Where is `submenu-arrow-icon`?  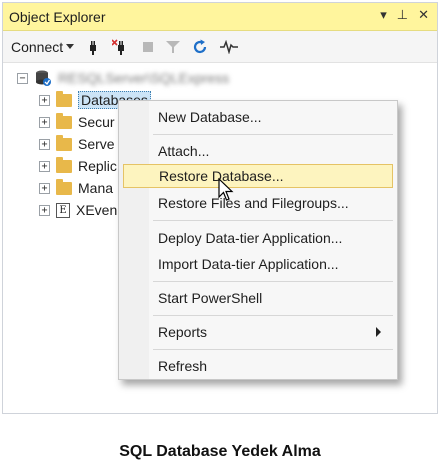 submenu-arrow-icon is located at coordinates (378, 332).